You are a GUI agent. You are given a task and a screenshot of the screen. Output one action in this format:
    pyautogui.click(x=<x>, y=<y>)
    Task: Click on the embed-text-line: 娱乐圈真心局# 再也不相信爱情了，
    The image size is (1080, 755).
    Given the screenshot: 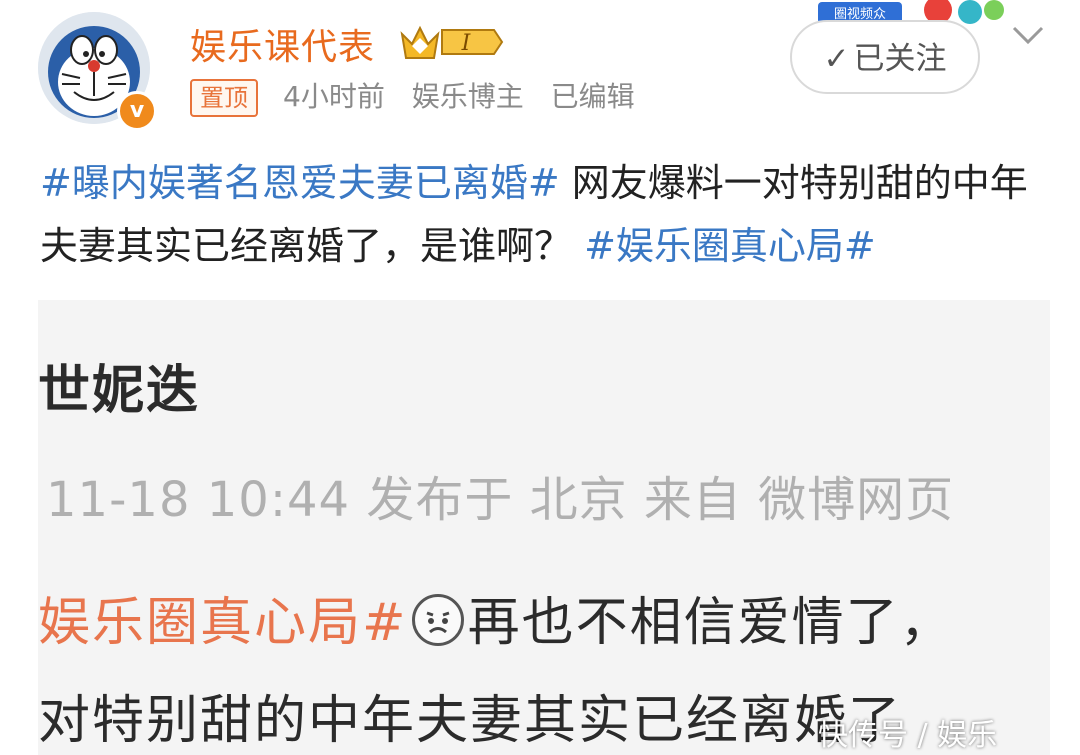 What is the action you would take?
    pyautogui.click(x=496, y=617)
    